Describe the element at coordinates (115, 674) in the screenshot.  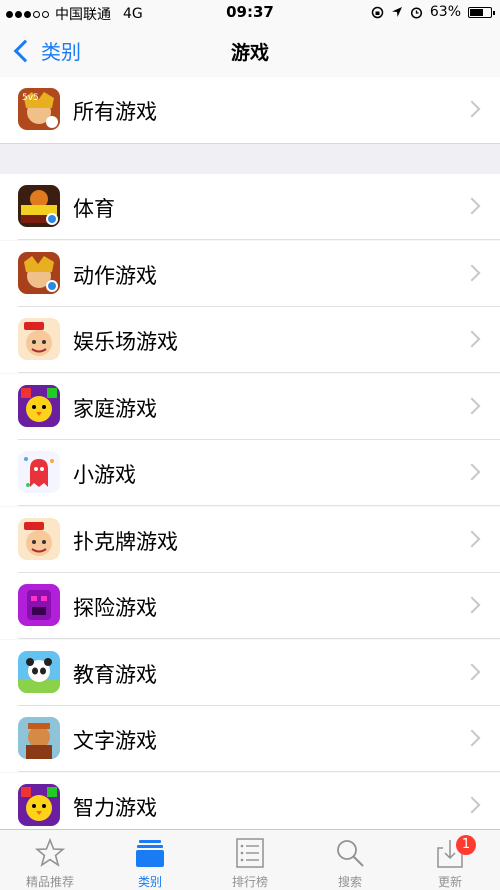
I see `category-label: 教育游戏` at that location.